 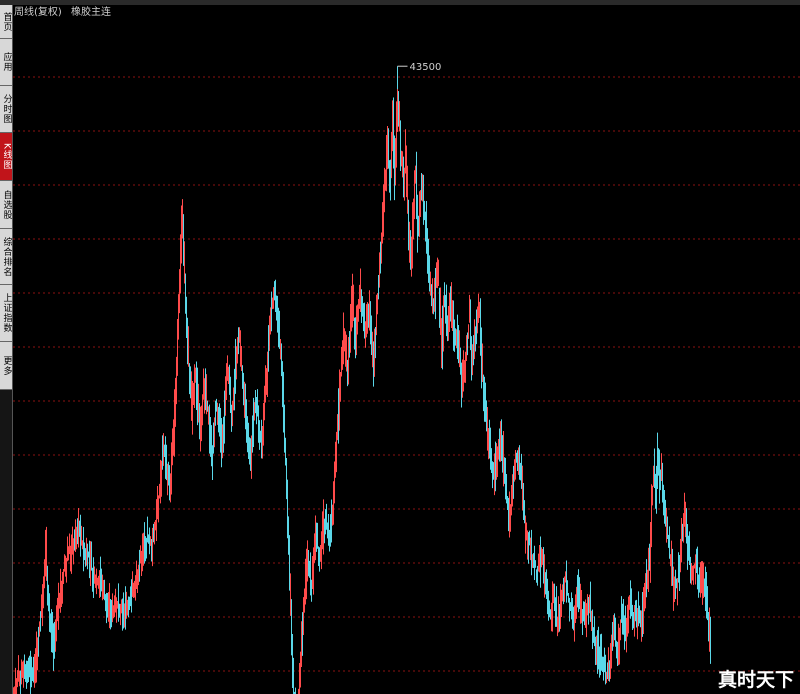 I want to click on tab-apps: 应用, so click(x=6, y=62).